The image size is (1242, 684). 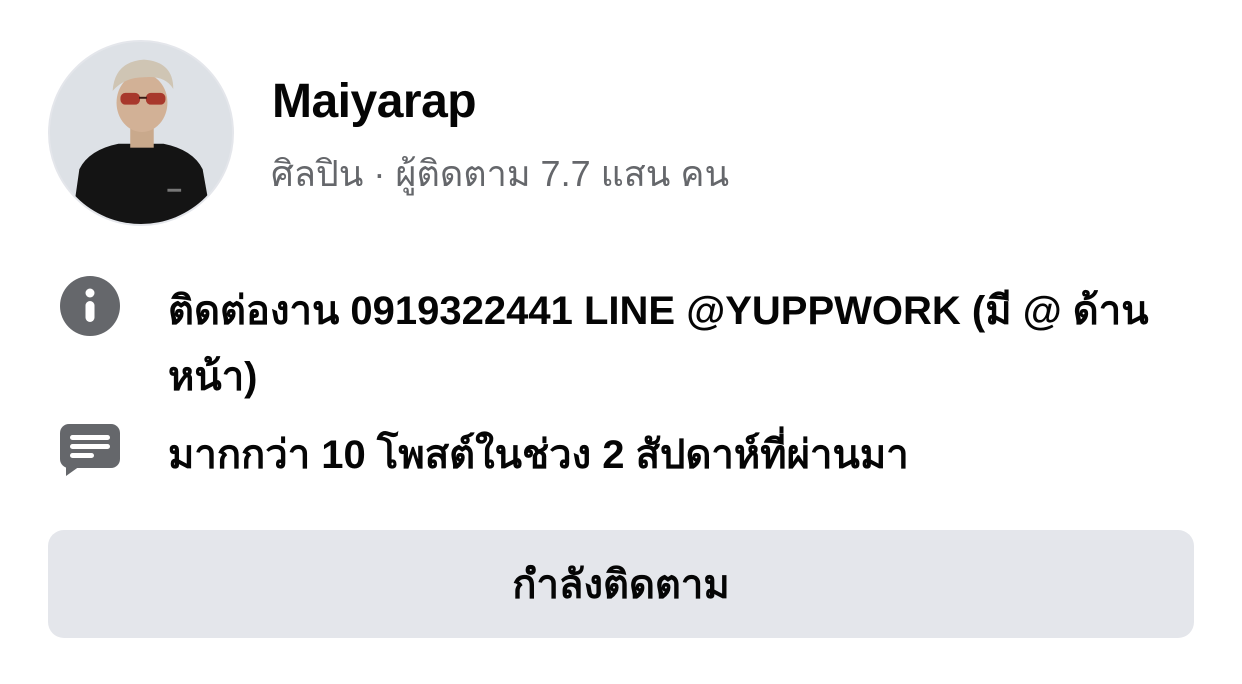 I want to click on info-icon, so click(x=90, y=306).